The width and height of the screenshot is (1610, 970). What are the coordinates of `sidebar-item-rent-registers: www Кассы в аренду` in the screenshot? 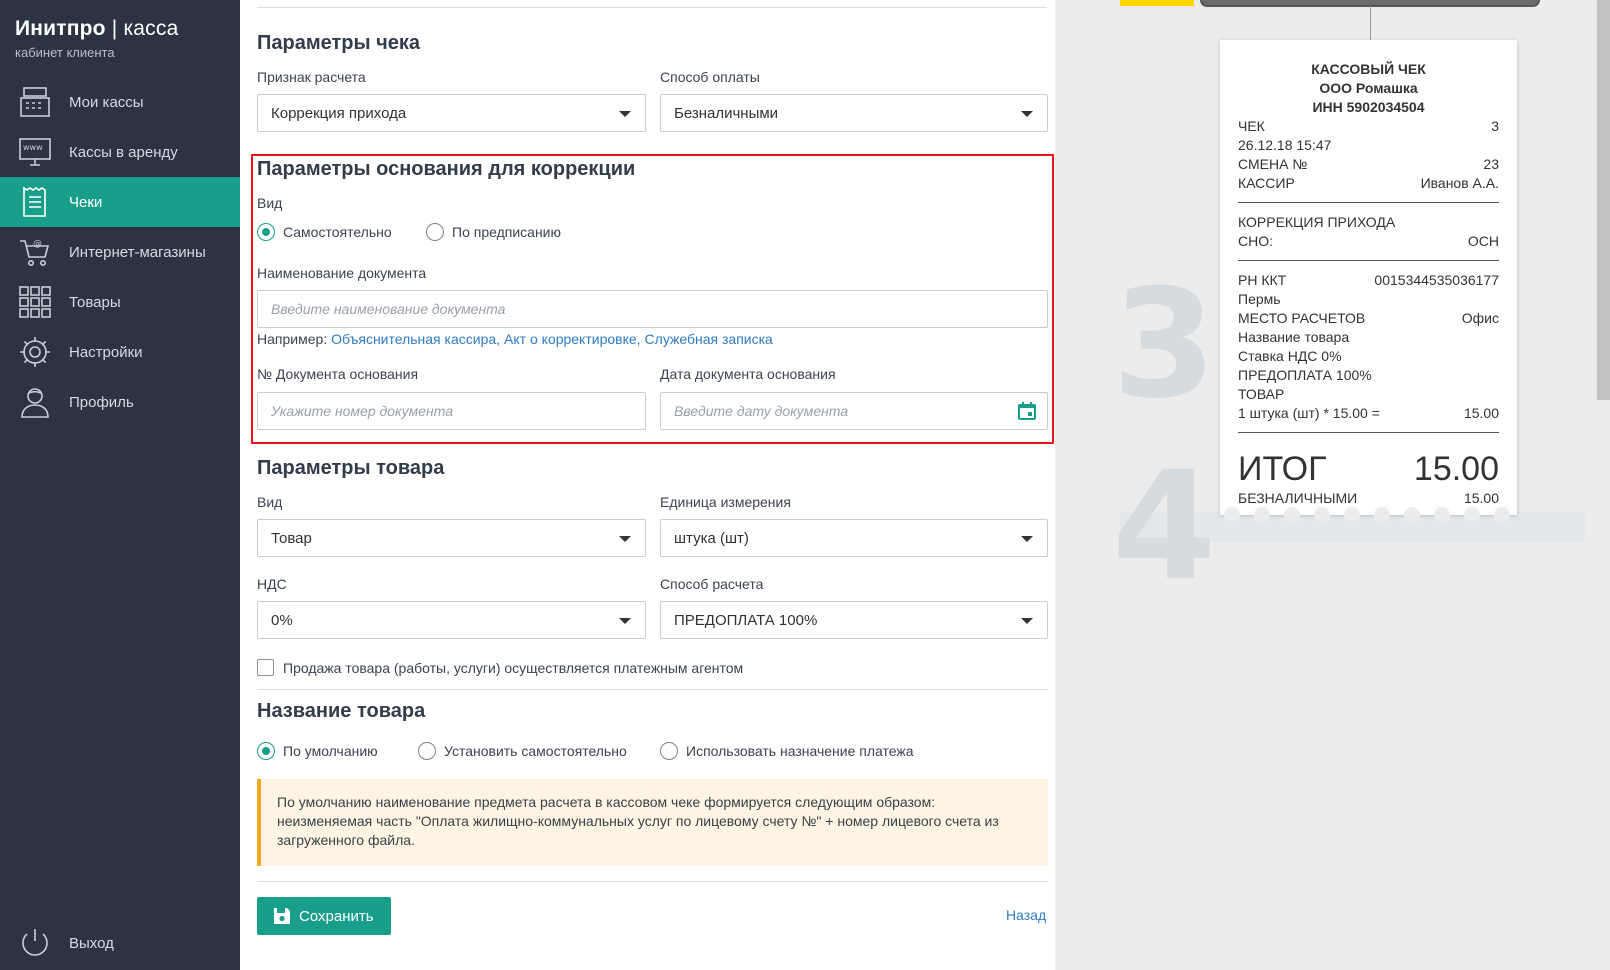 It's located at (120, 152).